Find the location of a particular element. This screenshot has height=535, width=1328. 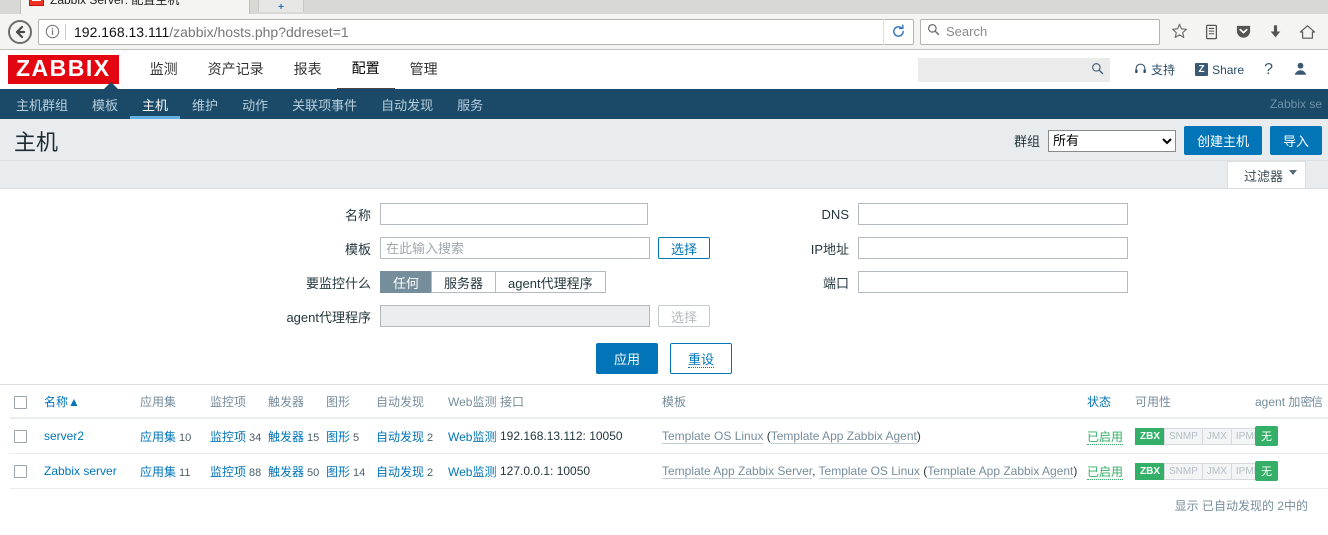

filter-actions: 应用 重设 is located at coordinates (664, 350).